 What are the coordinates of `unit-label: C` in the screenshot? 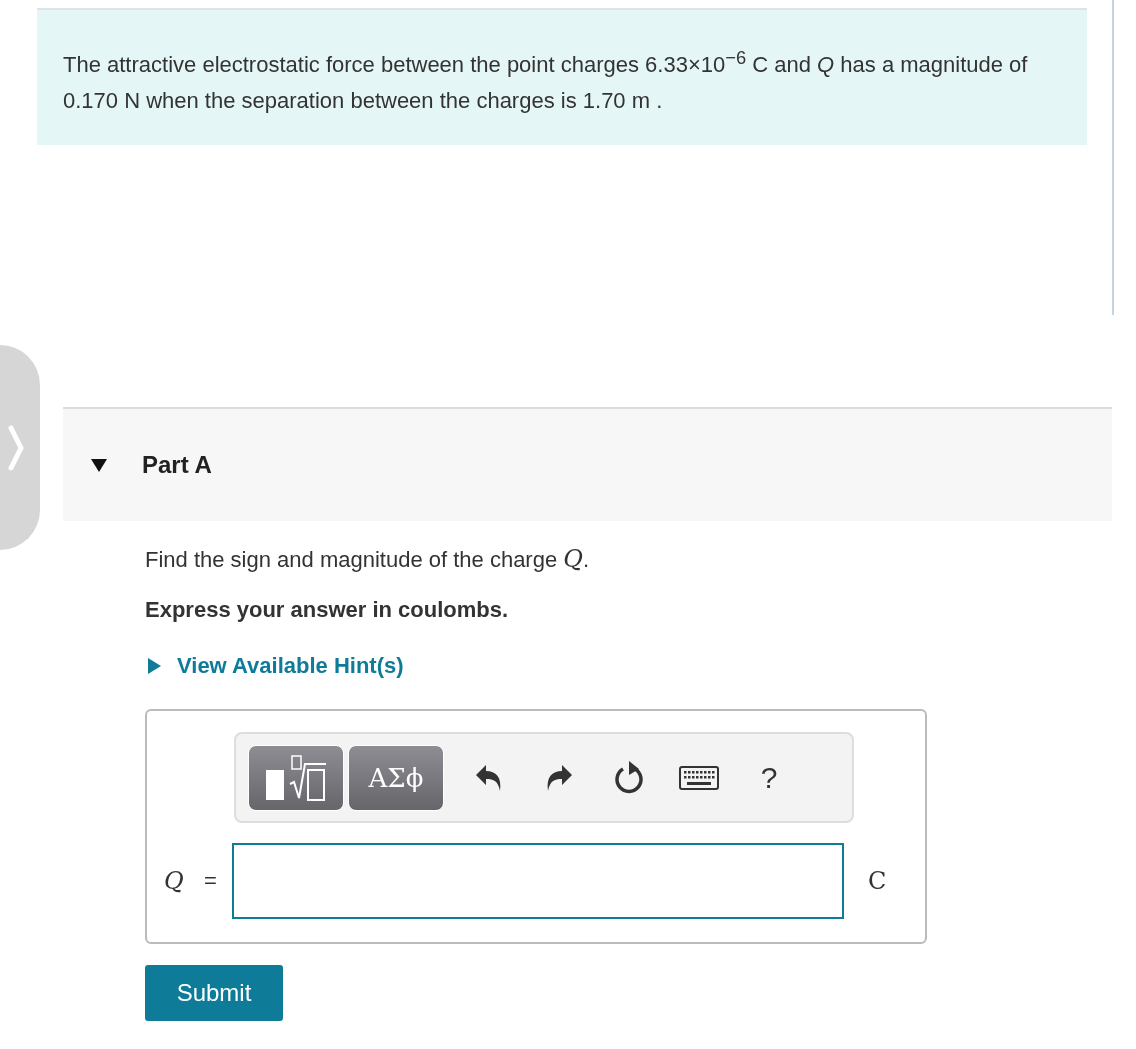 It's located at (877, 881).